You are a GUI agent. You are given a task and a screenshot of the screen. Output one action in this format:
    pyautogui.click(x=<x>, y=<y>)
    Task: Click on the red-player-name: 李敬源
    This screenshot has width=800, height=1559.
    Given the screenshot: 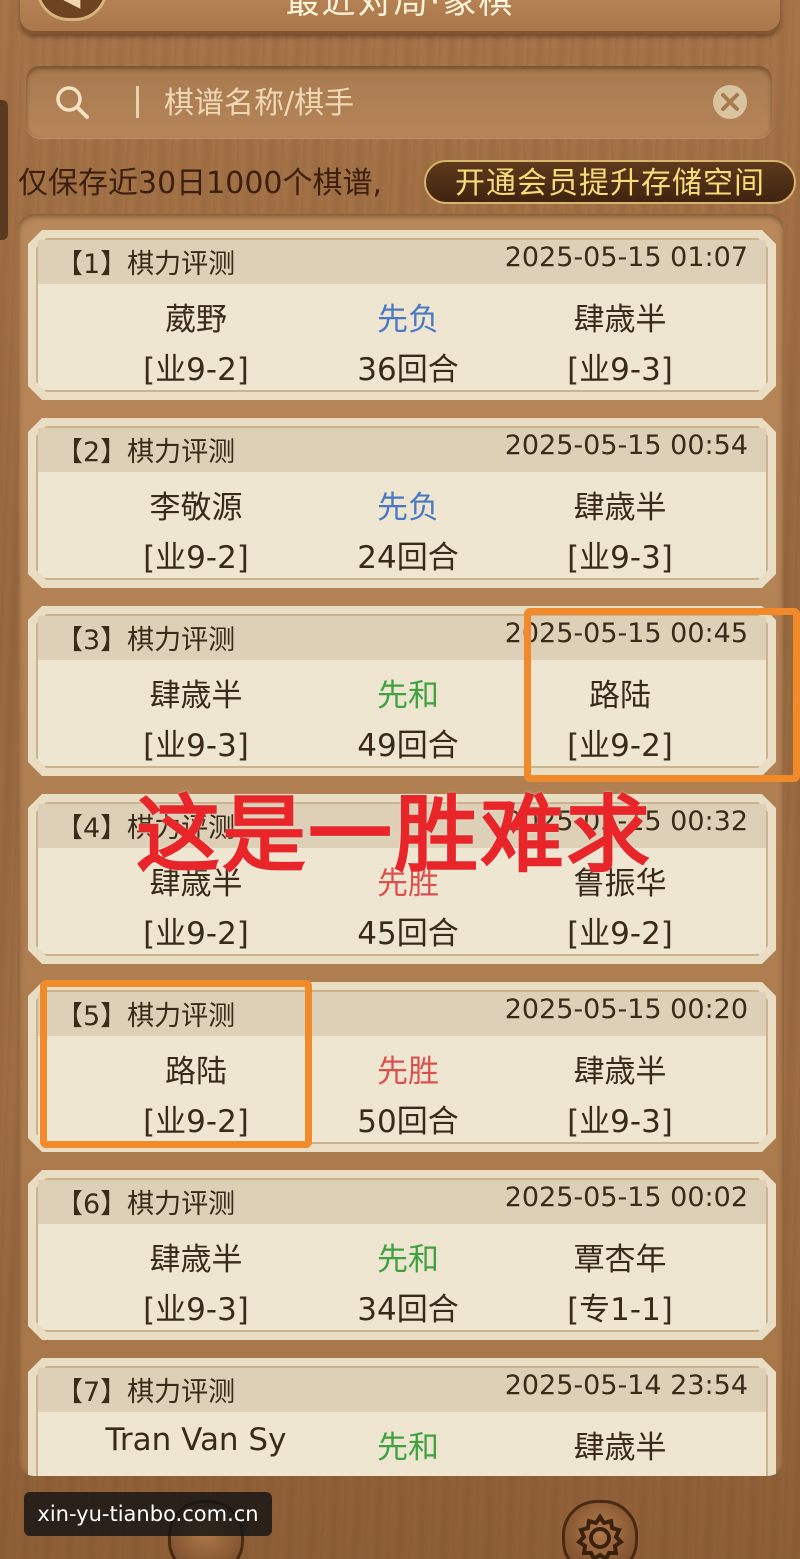 What is the action you would take?
    pyautogui.click(x=196, y=508)
    